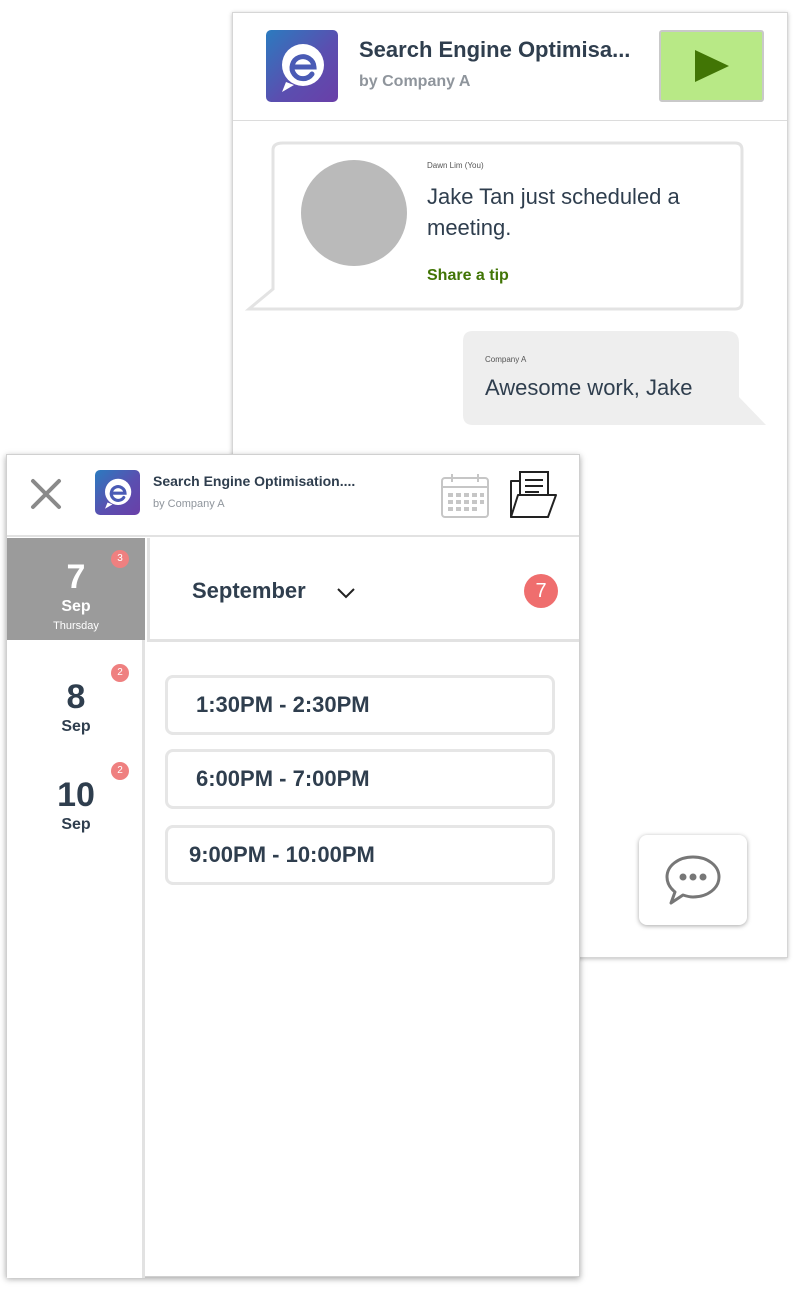 The image size is (800, 1289). I want to click on date-day: 10, so click(76, 795).